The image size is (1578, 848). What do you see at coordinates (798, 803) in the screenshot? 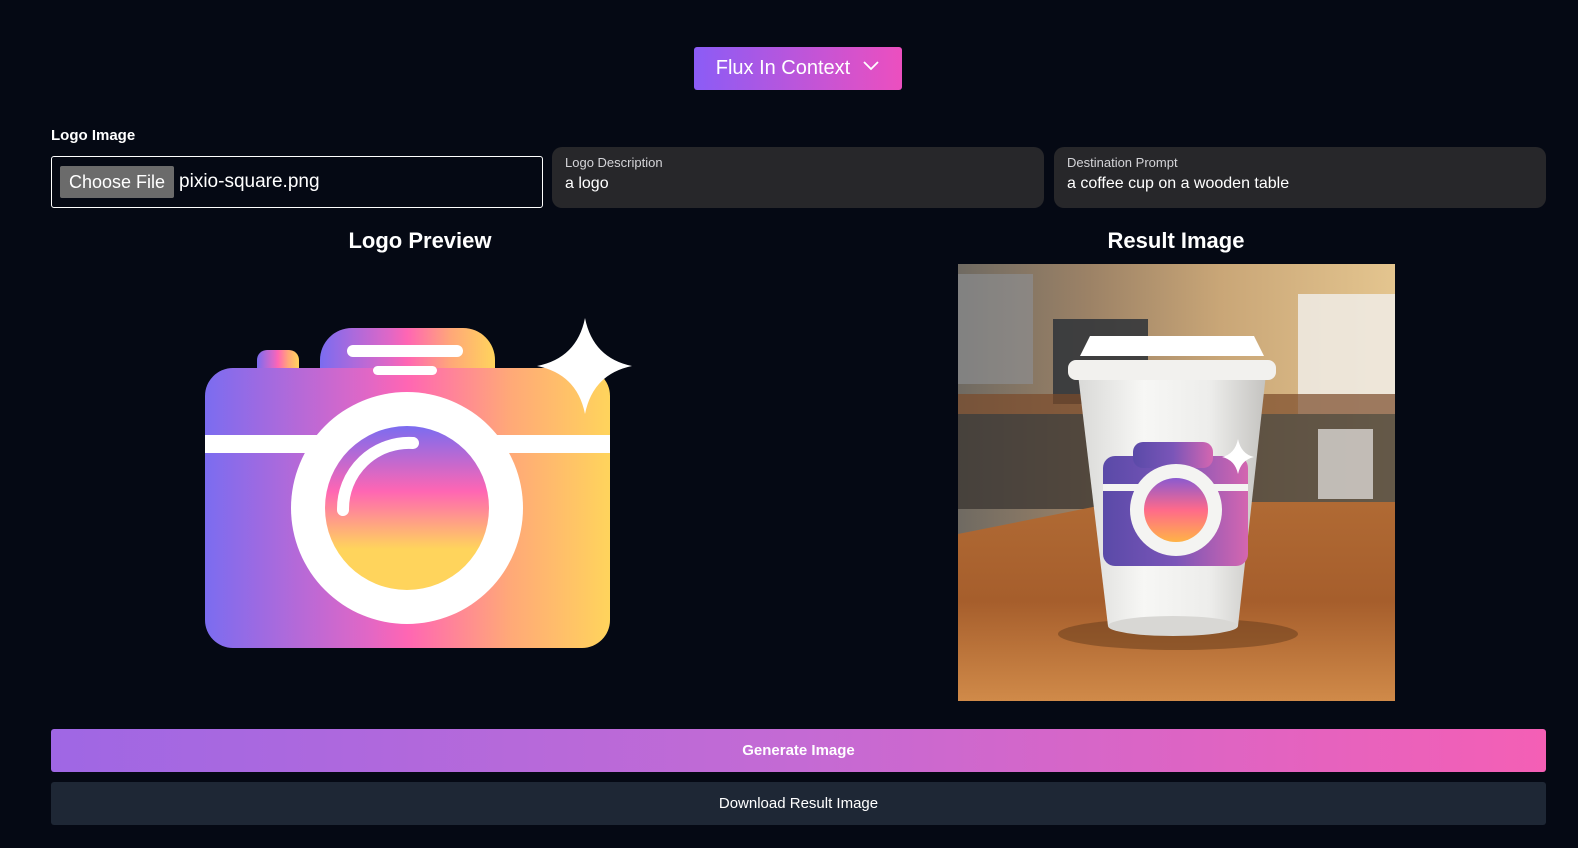
I see `download-result-button: Download Result Image` at bounding box center [798, 803].